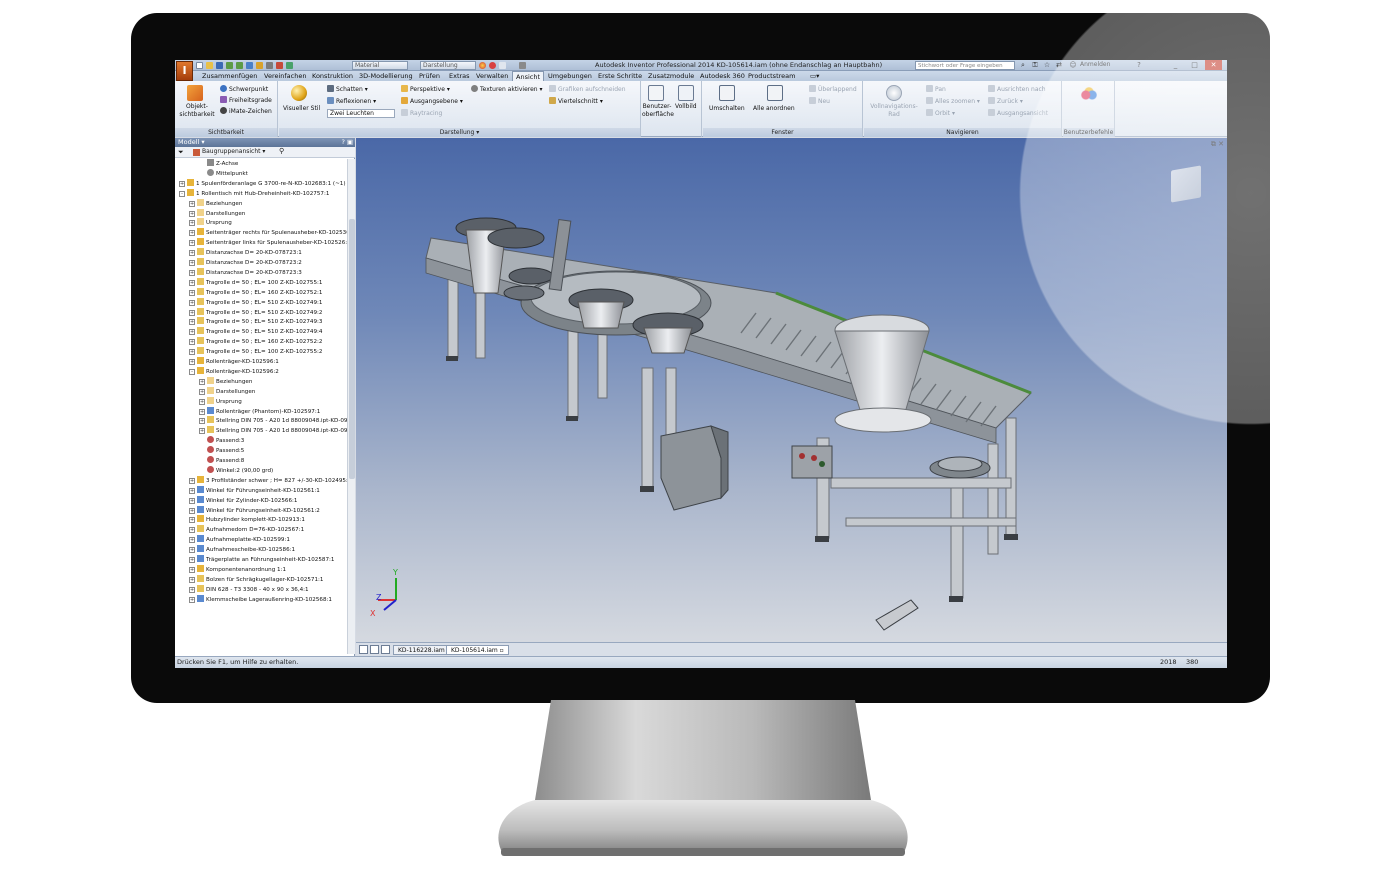 This screenshot has height=896, width=1400. I want to click on fx-icon, so click(502, 65).